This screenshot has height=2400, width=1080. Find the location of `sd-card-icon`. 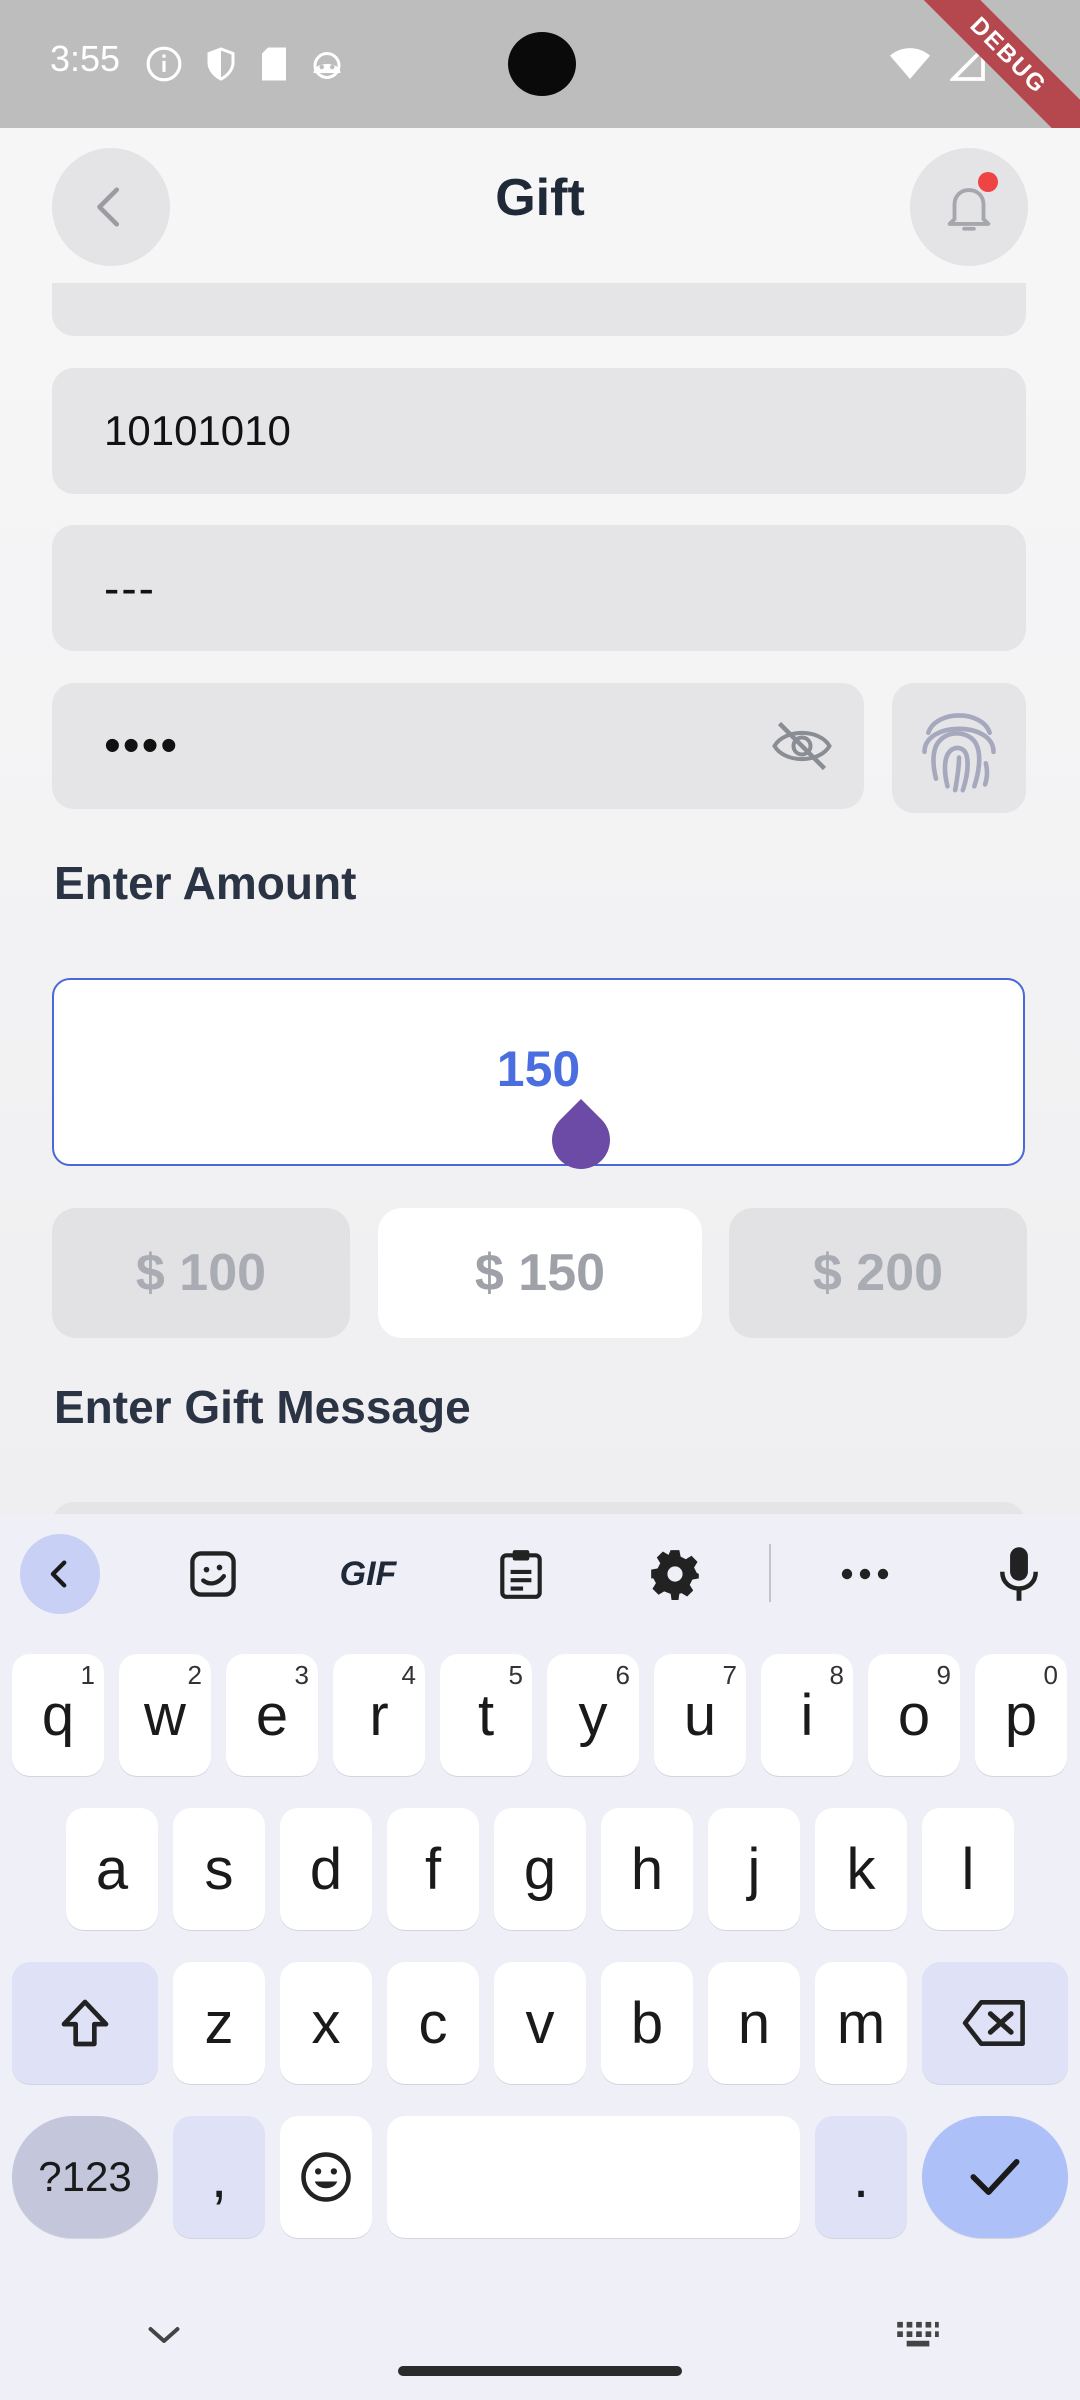

sd-card-icon is located at coordinates (274, 64).